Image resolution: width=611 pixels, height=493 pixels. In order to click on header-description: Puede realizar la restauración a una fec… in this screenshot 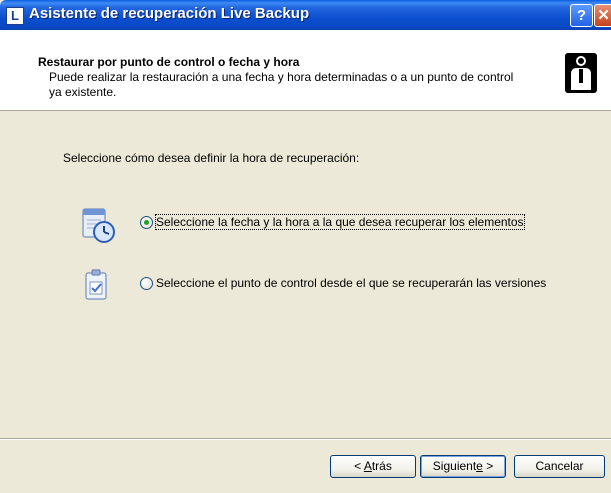, I will do `click(281, 84)`.